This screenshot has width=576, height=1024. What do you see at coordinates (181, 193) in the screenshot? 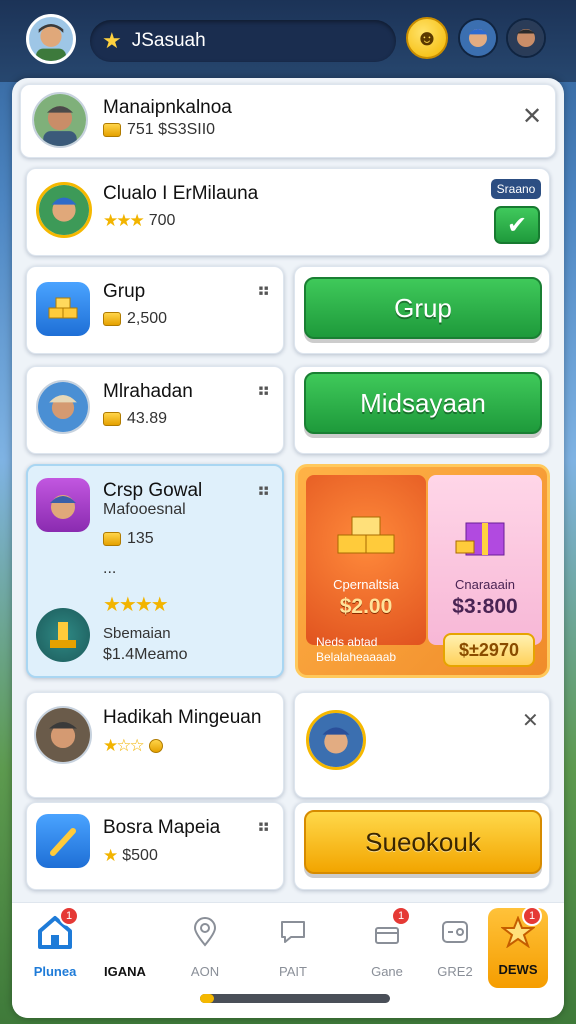
I see `row-title: Clualo I ErMilauna` at bounding box center [181, 193].